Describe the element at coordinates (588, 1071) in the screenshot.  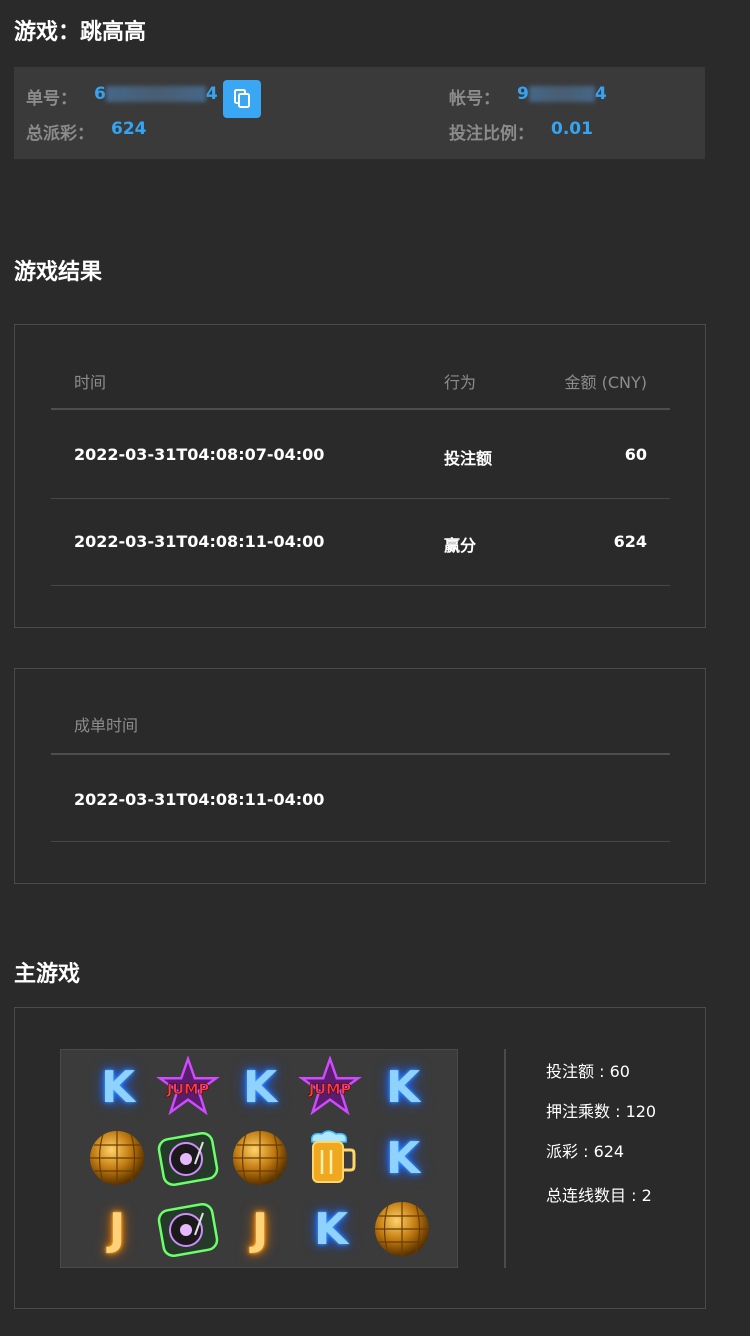
I see `stat-bet: 投注额 : 60` at that location.